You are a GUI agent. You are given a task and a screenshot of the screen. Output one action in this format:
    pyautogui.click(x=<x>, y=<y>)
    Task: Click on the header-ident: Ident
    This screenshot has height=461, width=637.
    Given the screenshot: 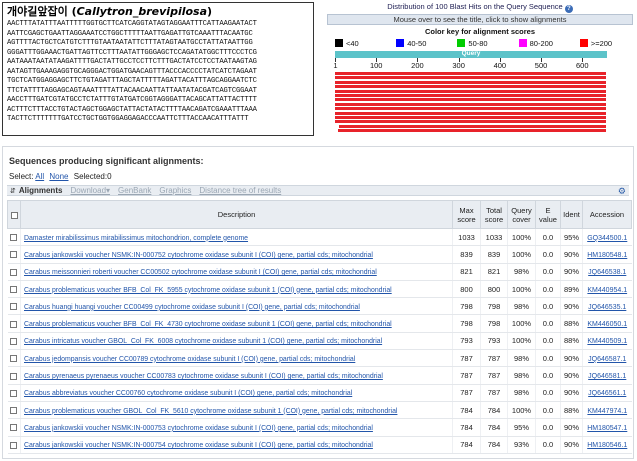 What is the action you would take?
    pyautogui.click(x=571, y=214)
    